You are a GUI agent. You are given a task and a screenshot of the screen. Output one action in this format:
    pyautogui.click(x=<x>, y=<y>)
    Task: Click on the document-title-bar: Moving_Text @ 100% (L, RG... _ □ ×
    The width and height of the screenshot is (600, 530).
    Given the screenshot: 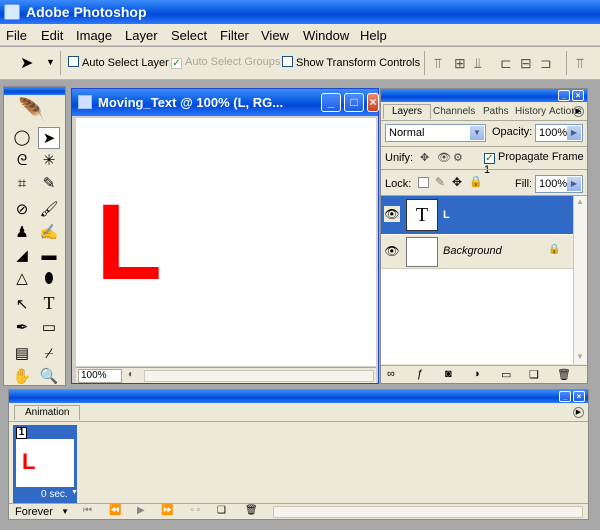 What is the action you would take?
    pyautogui.click(x=225, y=102)
    